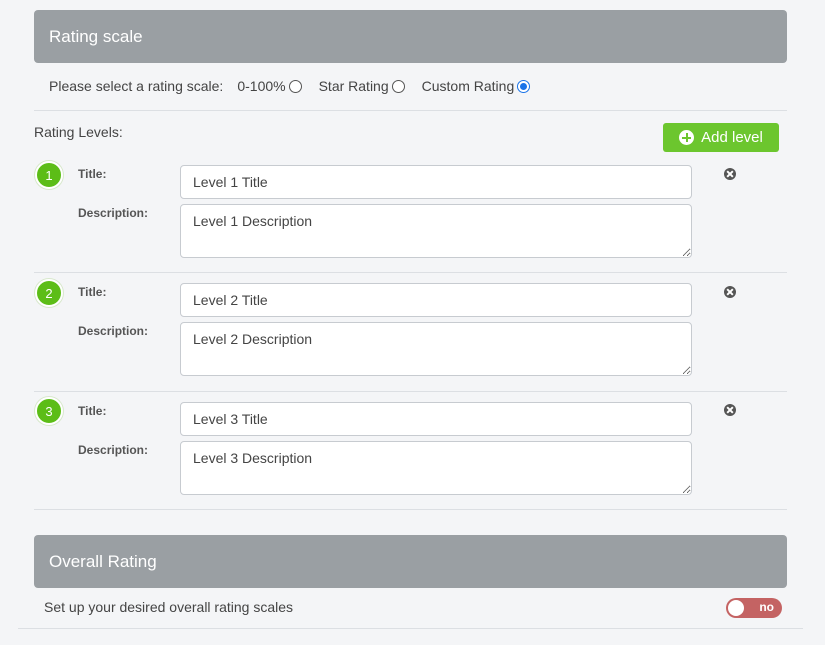 The width and height of the screenshot is (825, 645). What do you see at coordinates (410, 36) in the screenshot?
I see `rating-scale-header: Rating scale` at bounding box center [410, 36].